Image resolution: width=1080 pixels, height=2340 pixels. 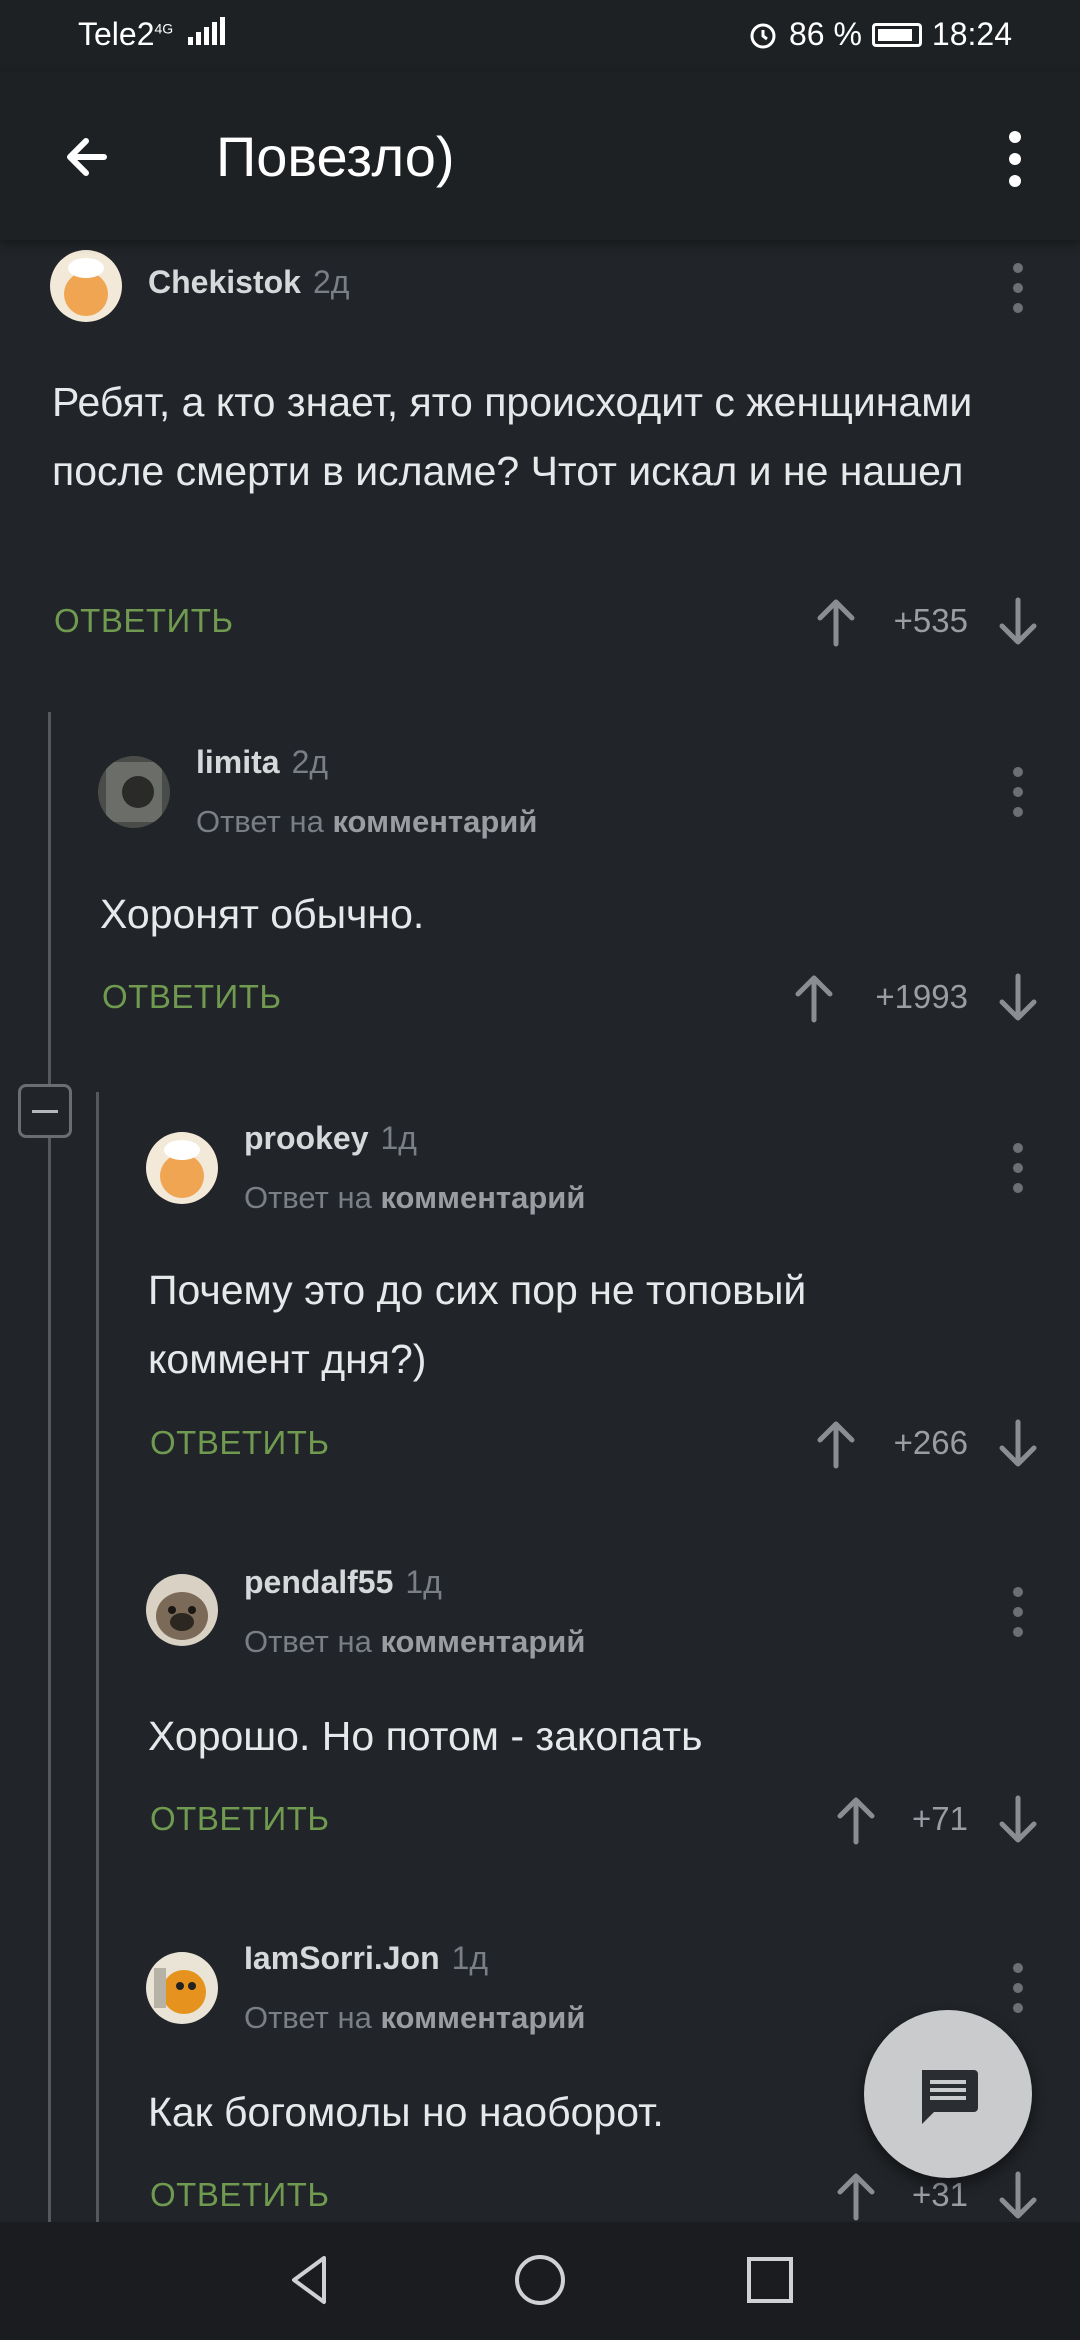 I want to click on comment-score: +266, so click(x=930, y=1442).